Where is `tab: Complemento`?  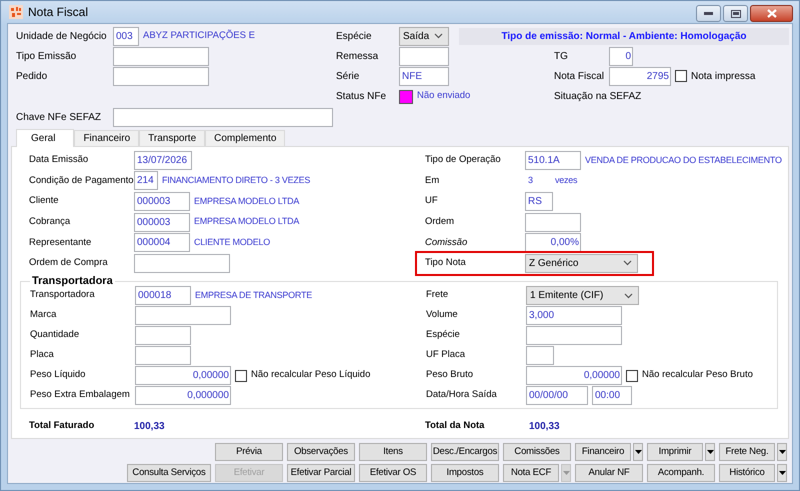 tab: Complemento is located at coordinates (245, 138).